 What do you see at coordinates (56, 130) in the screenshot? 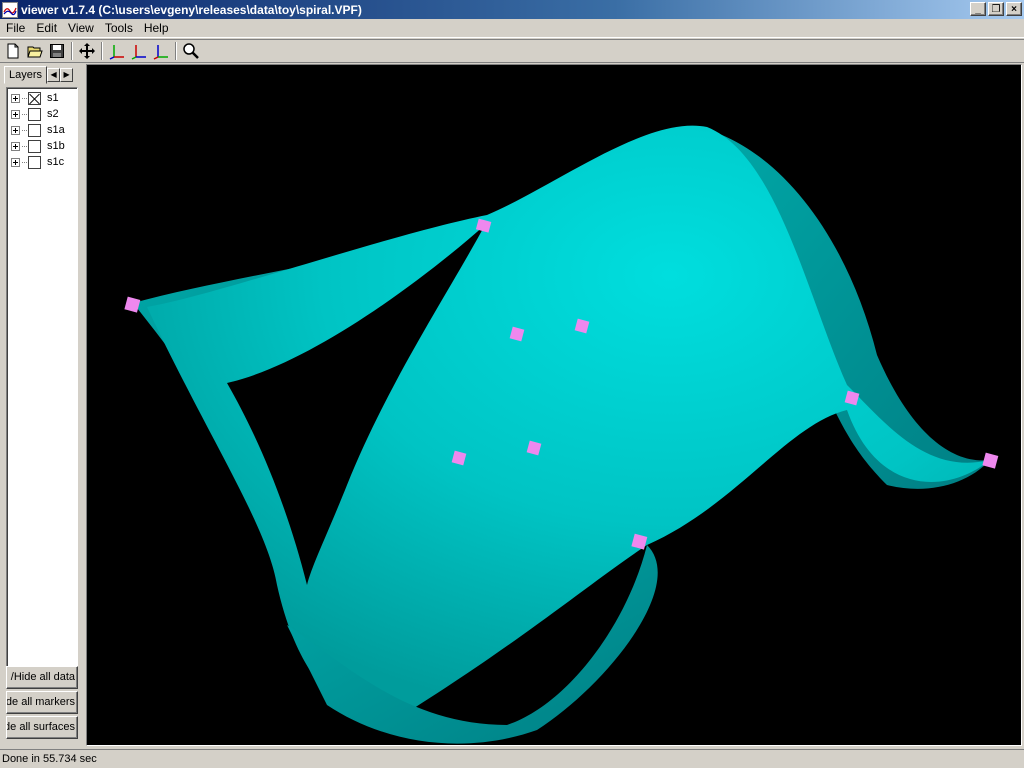
I see `layer-label: s1a` at bounding box center [56, 130].